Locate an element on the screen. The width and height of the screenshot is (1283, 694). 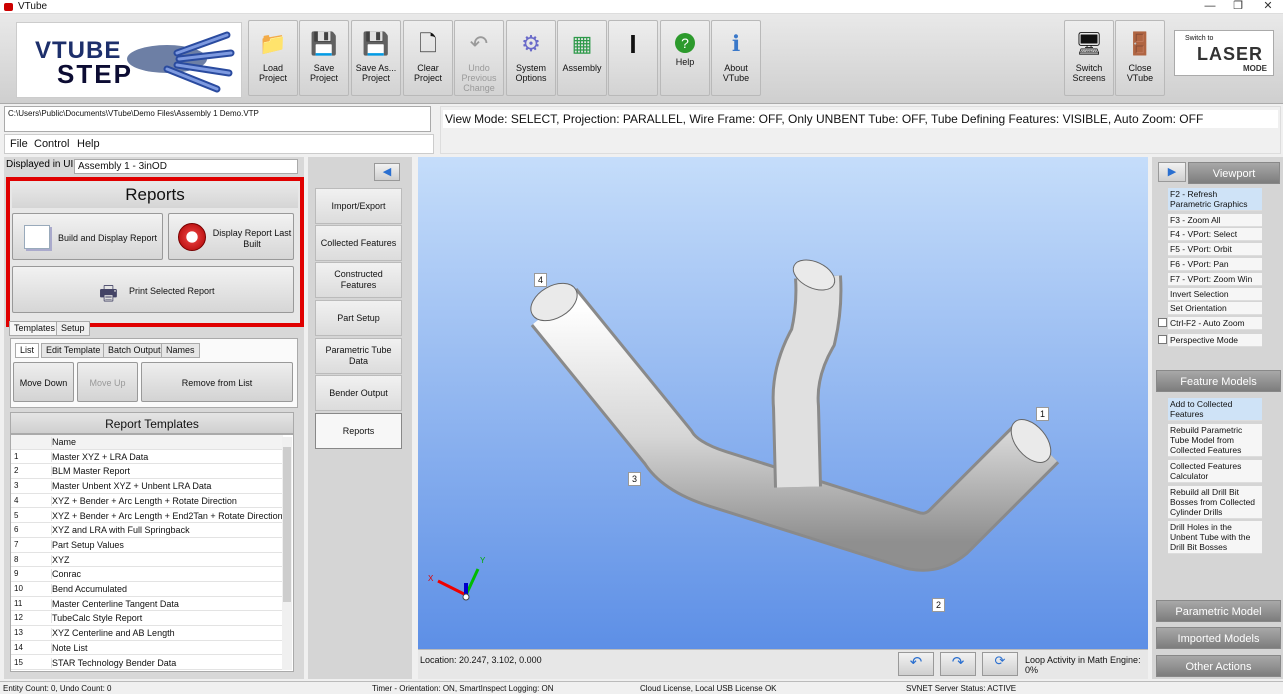
table-row: 12 TubeCalc Style Report is located at coordinates (147, 619).